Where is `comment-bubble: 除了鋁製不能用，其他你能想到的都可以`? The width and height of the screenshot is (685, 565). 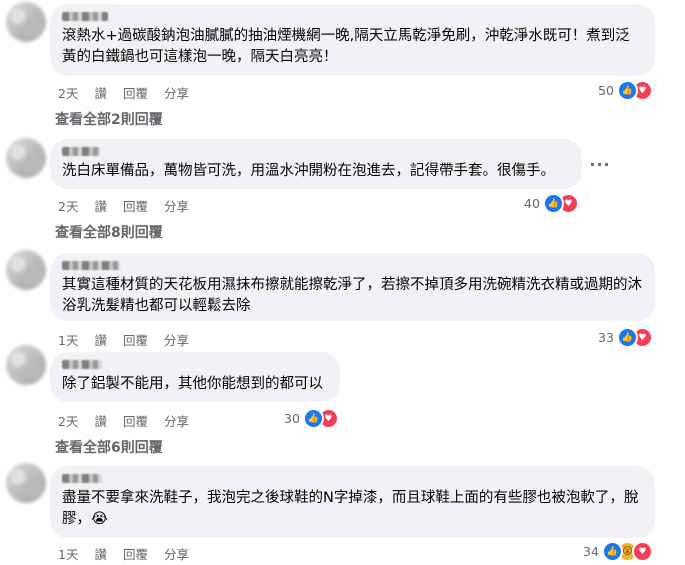
comment-bubble: 除了鋁製不能用，其他你能想到的都可以 is located at coordinates (195, 377).